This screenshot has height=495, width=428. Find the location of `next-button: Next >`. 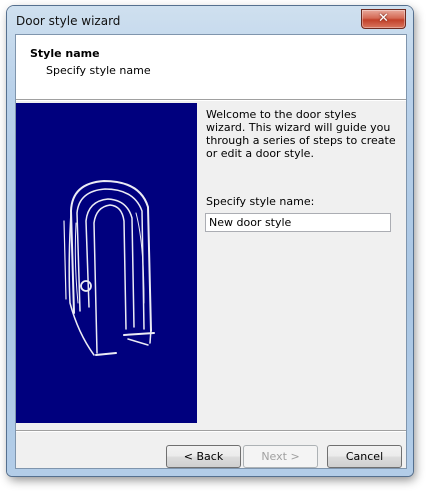

next-button: Next > is located at coordinates (280, 456).